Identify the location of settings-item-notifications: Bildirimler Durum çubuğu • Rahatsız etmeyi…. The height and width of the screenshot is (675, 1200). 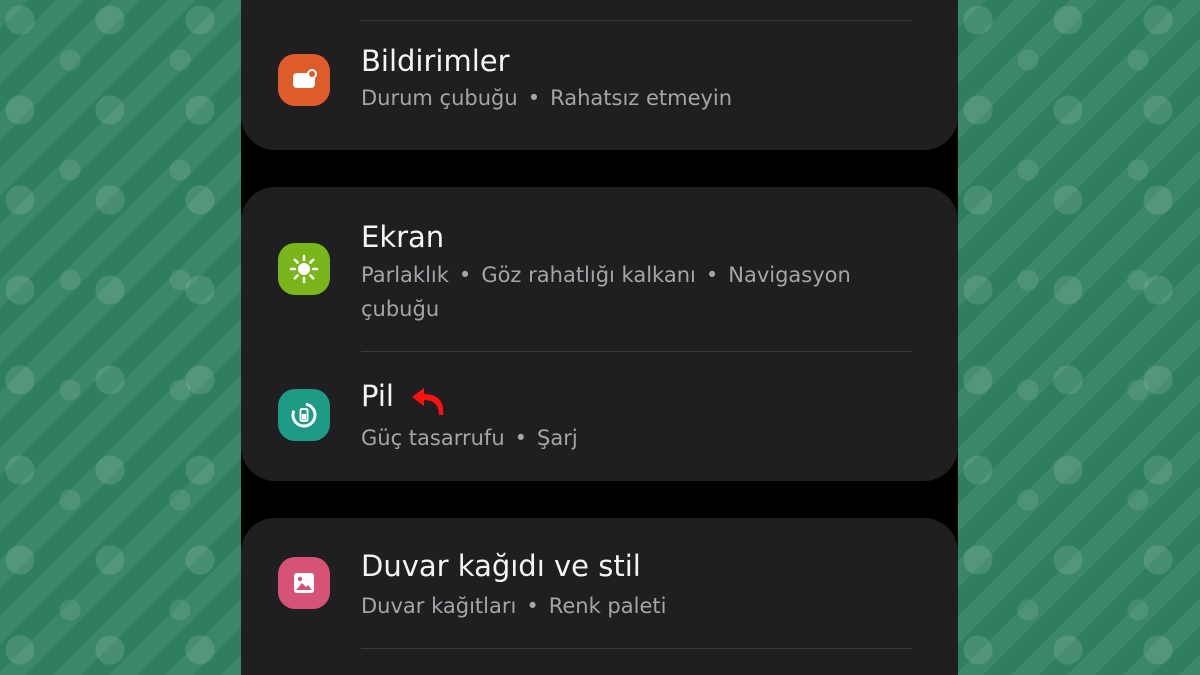
(599, 86).